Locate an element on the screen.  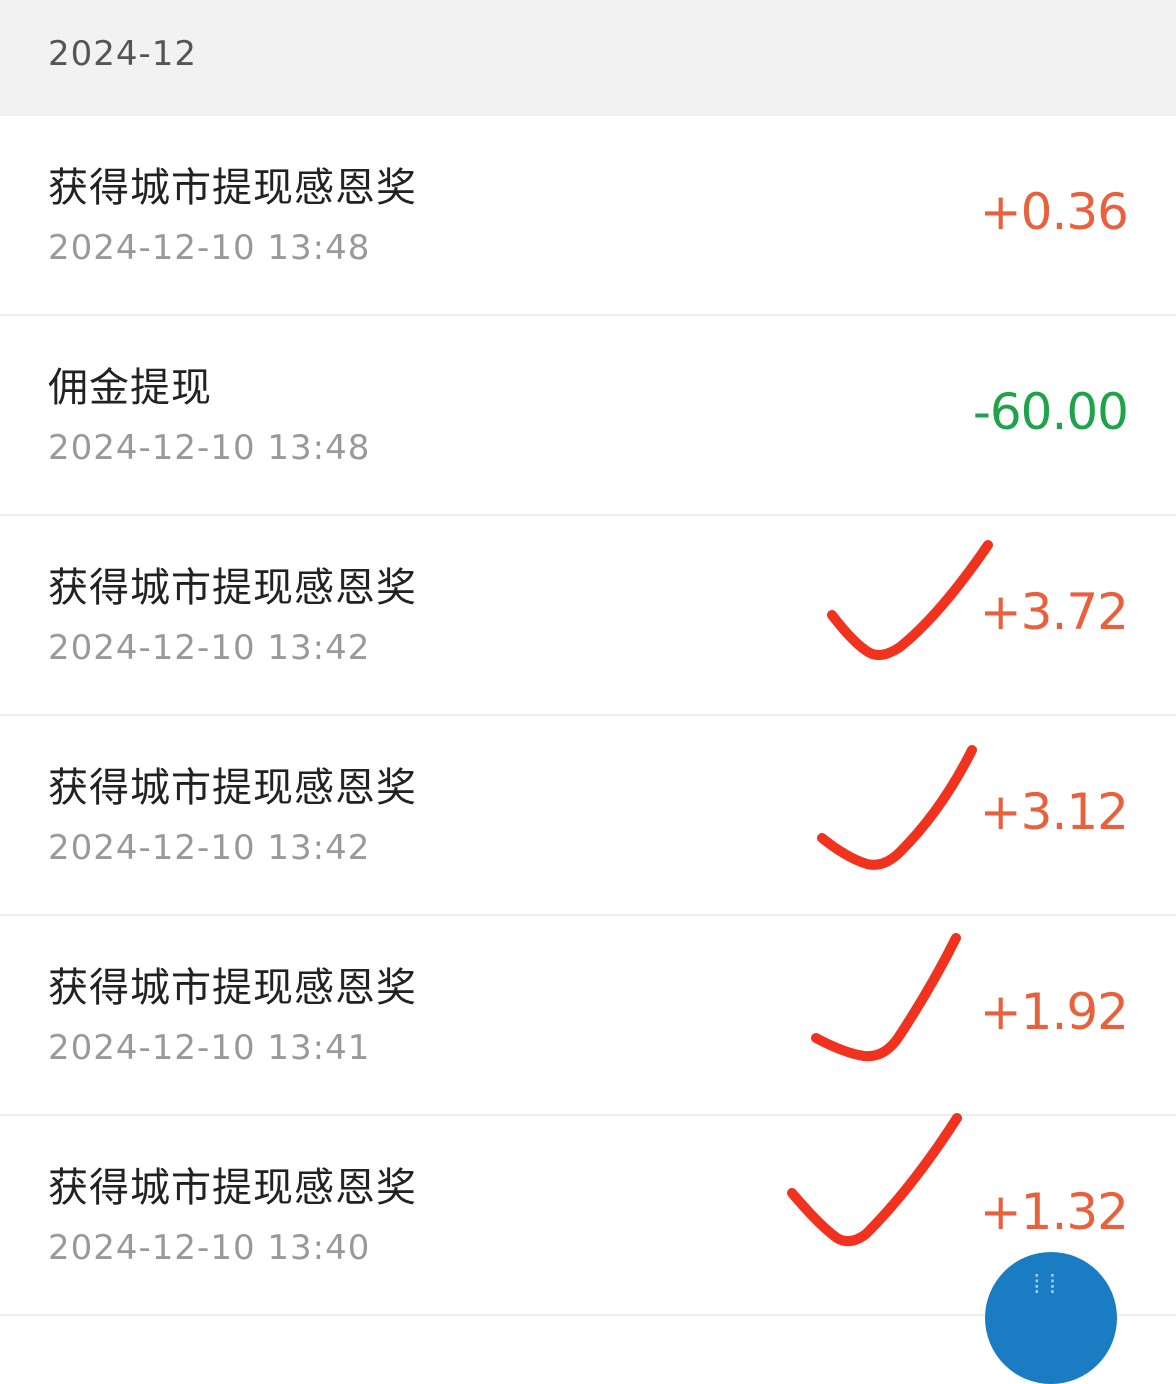
transaction-title: 佣金提现 is located at coordinates (130, 388).